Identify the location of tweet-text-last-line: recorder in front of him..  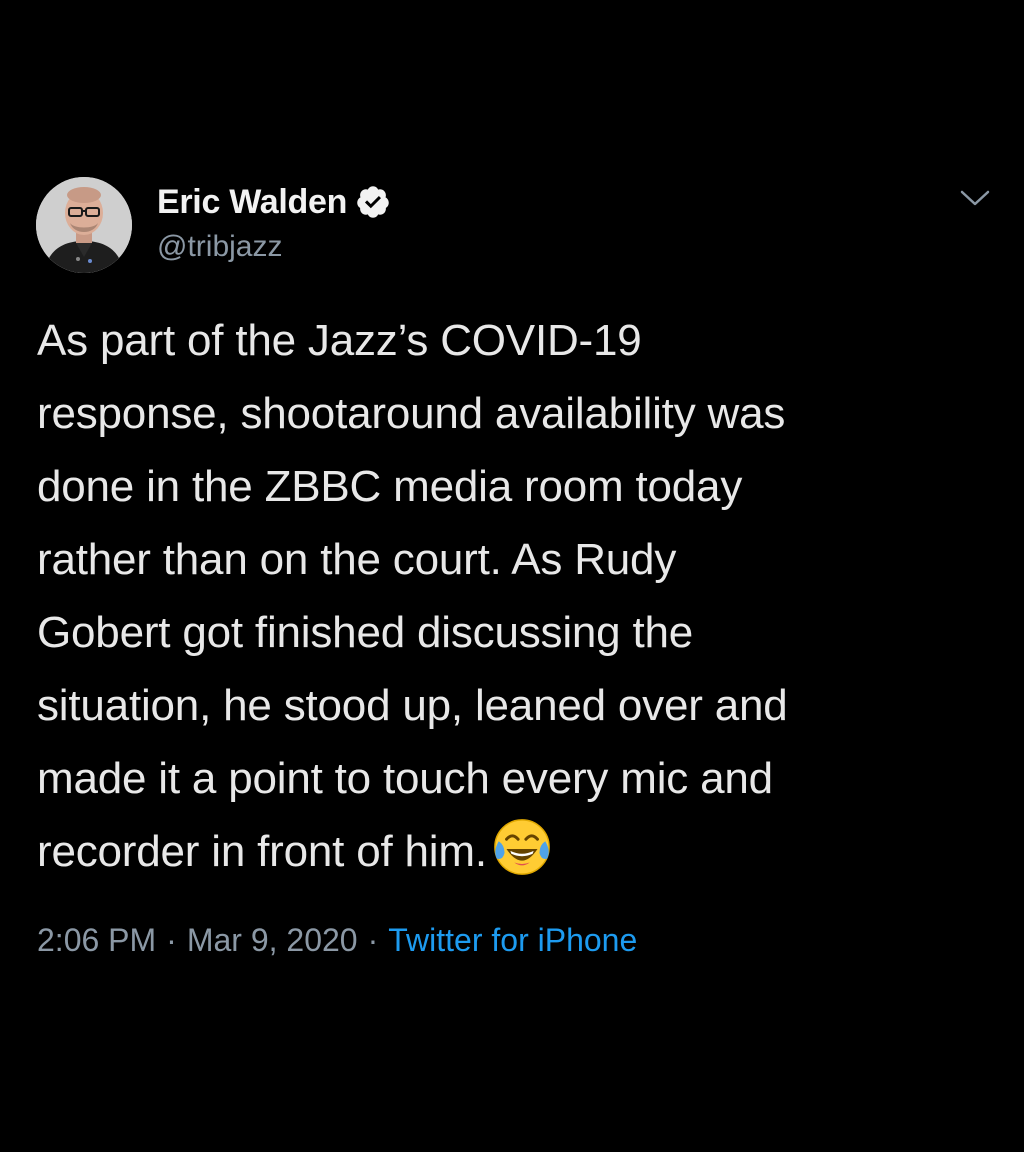
(517, 851).